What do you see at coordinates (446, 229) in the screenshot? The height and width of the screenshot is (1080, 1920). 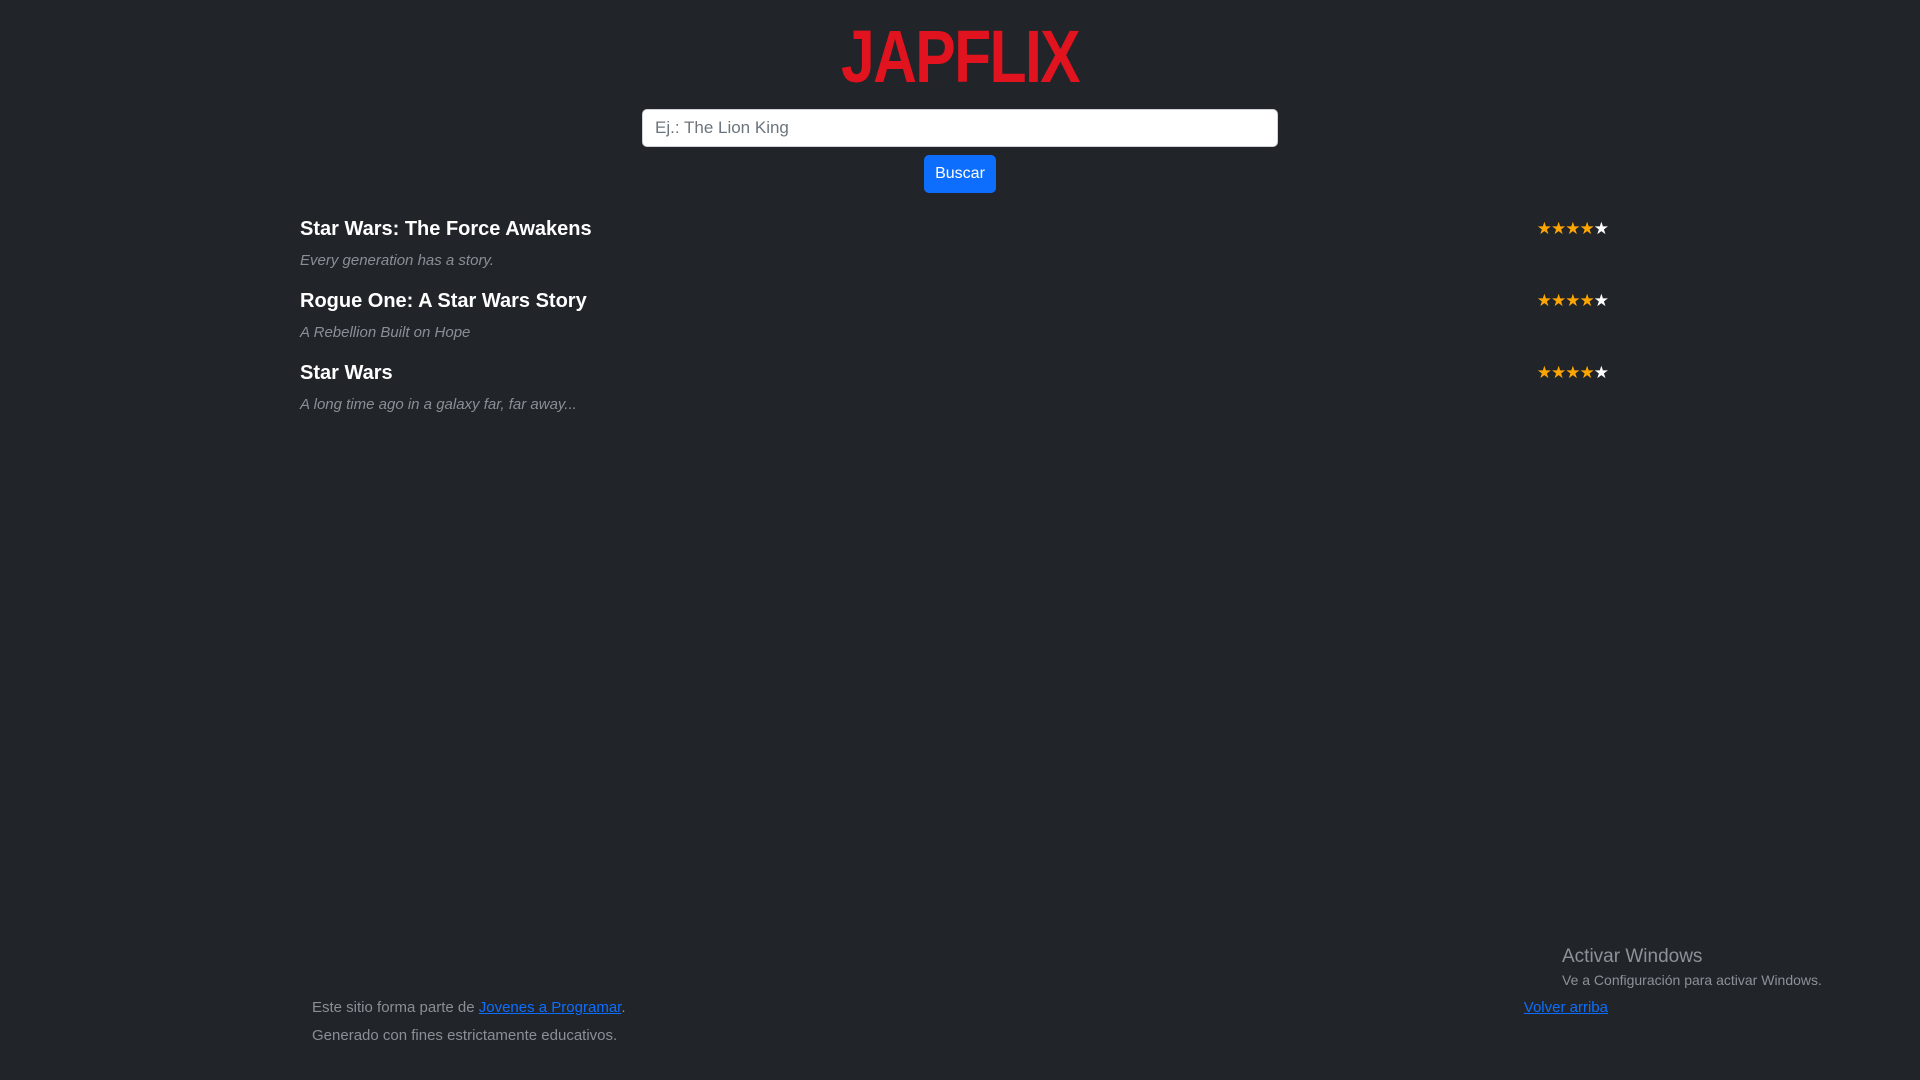 I see `movie-title: Star Wars: The Force Awakens` at bounding box center [446, 229].